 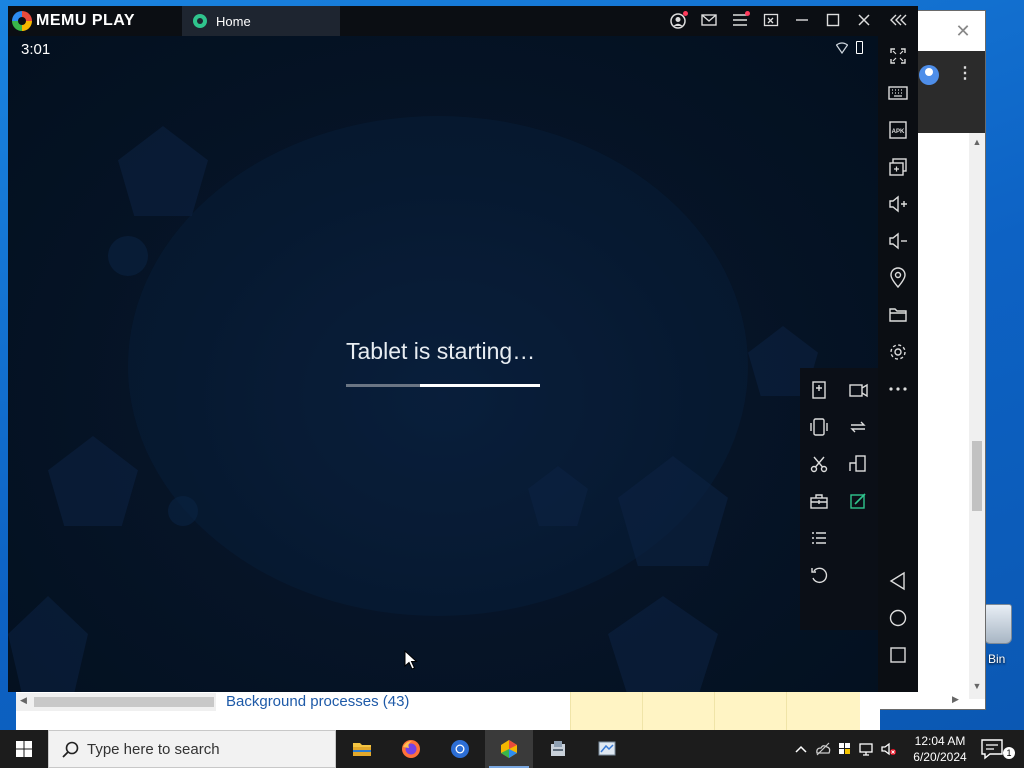 What do you see at coordinates (963, 31) in the screenshot?
I see `browser-close-button: ✕` at bounding box center [963, 31].